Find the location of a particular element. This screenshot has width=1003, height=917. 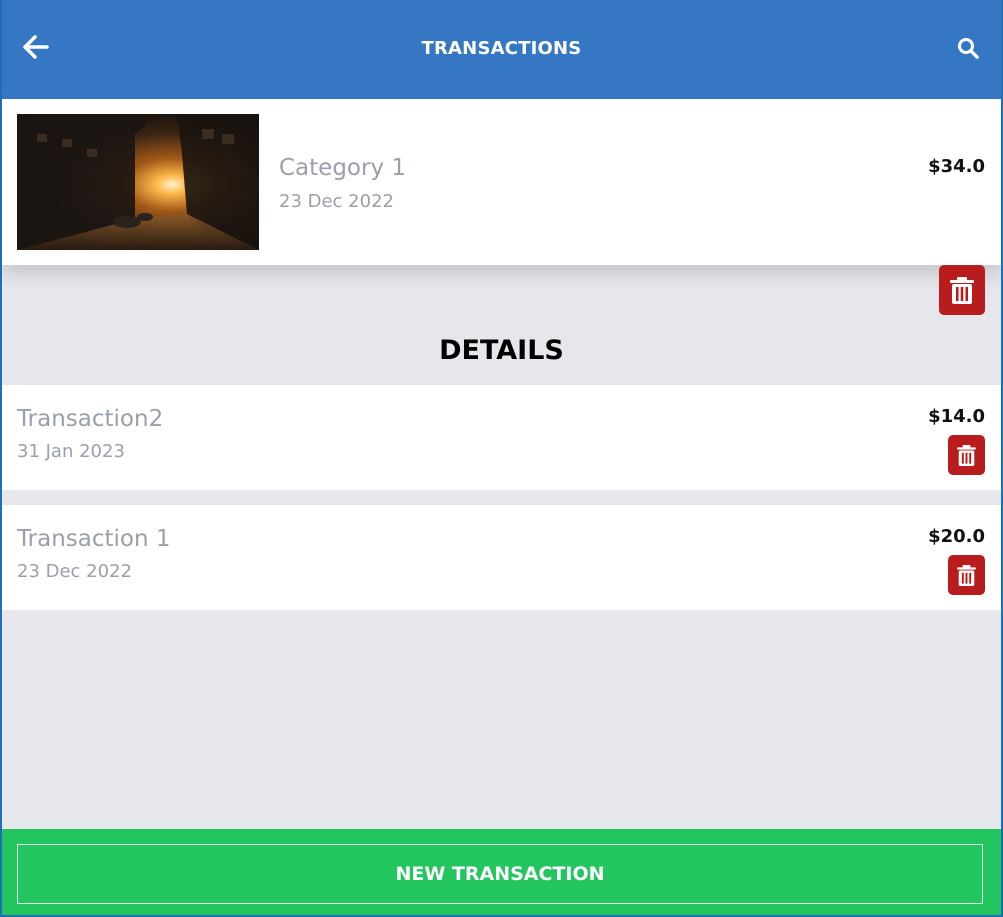

category-date: 23 Dec 2022 is located at coordinates (336, 201).